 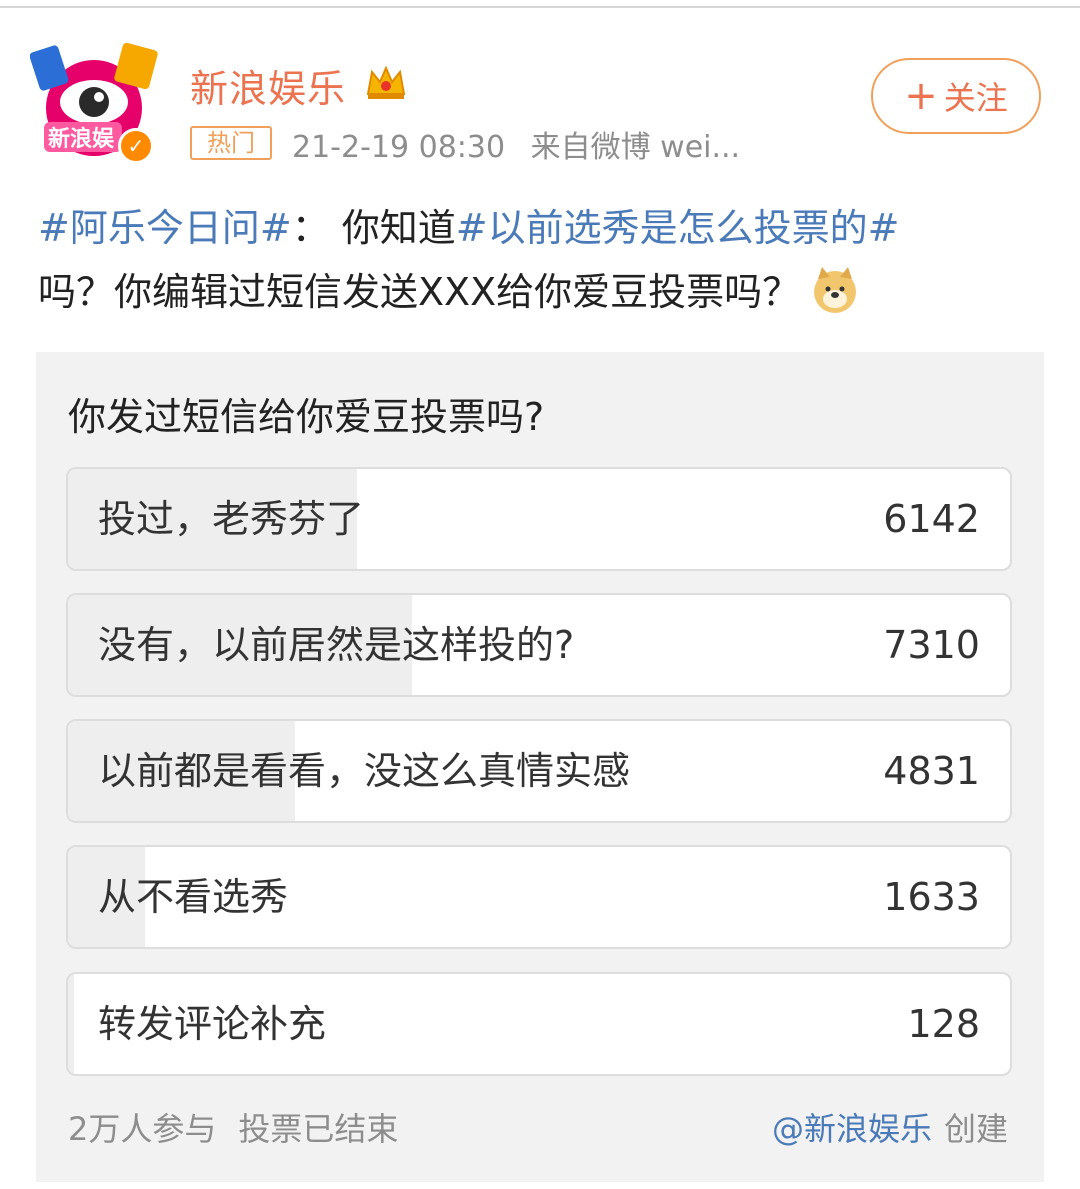 What do you see at coordinates (539, 519) in the screenshot?
I see `poll-option: 投过，老秀芬了 6142` at bounding box center [539, 519].